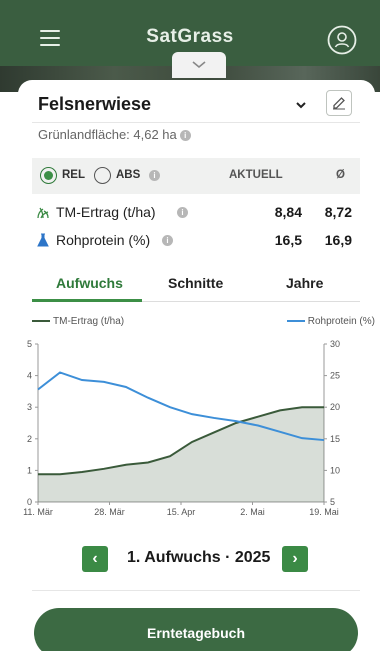 The width and height of the screenshot is (380, 651). What do you see at coordinates (103, 240) in the screenshot?
I see `row-label: Rohprotein (%)` at bounding box center [103, 240].